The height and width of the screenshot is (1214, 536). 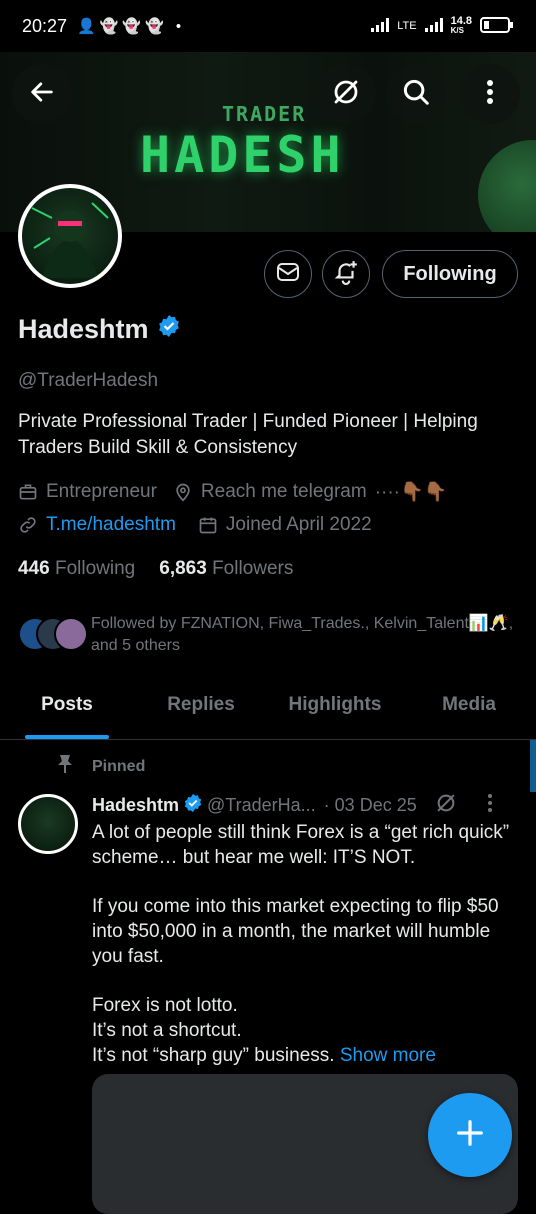 What do you see at coordinates (28, 525) in the screenshot?
I see `link-icon` at bounding box center [28, 525].